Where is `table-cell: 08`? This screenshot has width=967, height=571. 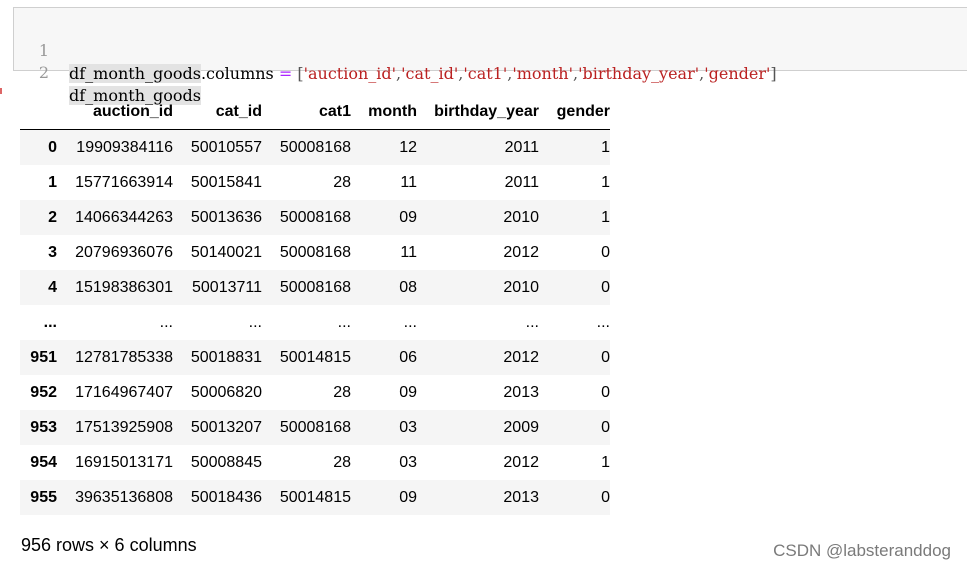 table-cell: 08 is located at coordinates (408, 287).